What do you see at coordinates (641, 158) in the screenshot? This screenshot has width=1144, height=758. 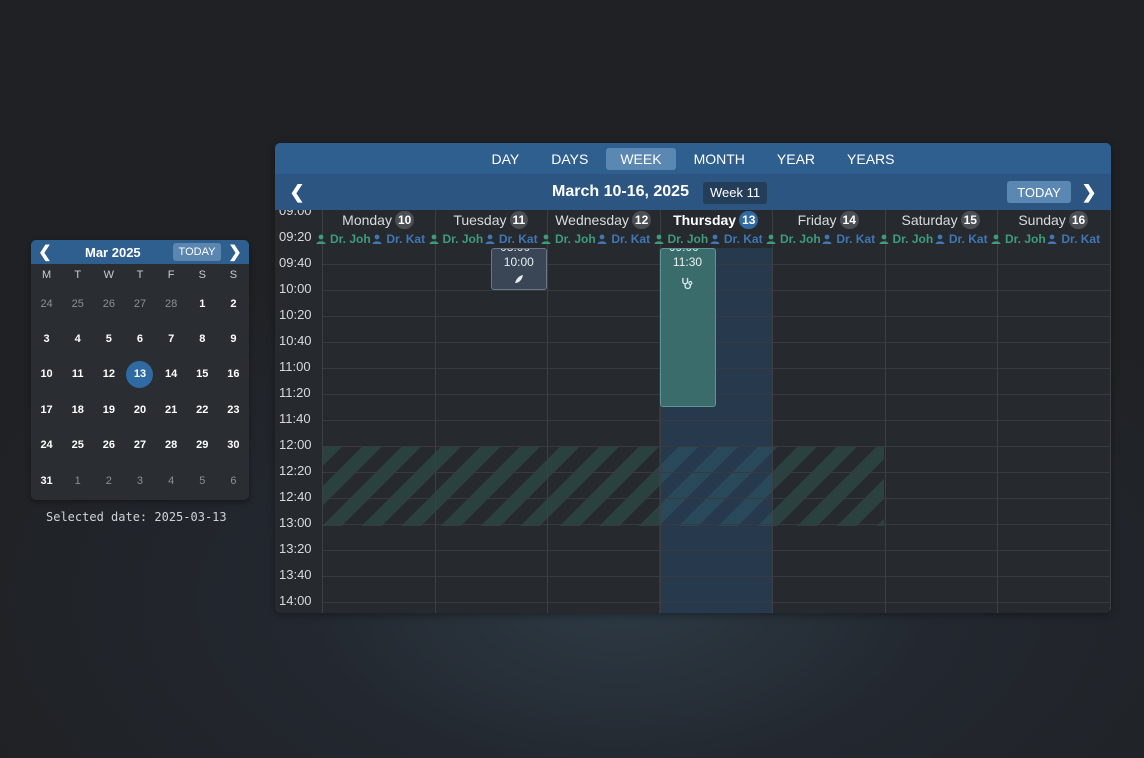 I see `view-tab-week: WEEK` at bounding box center [641, 158].